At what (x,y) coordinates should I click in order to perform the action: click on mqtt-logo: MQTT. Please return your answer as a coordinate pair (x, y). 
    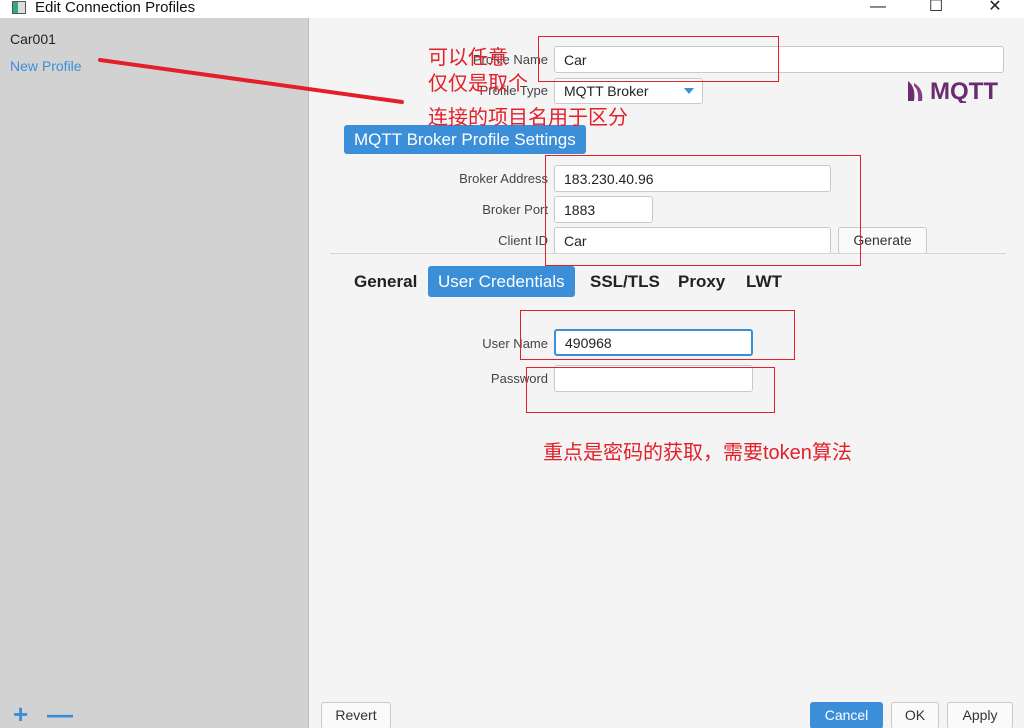
    Looking at the image, I should click on (953, 90).